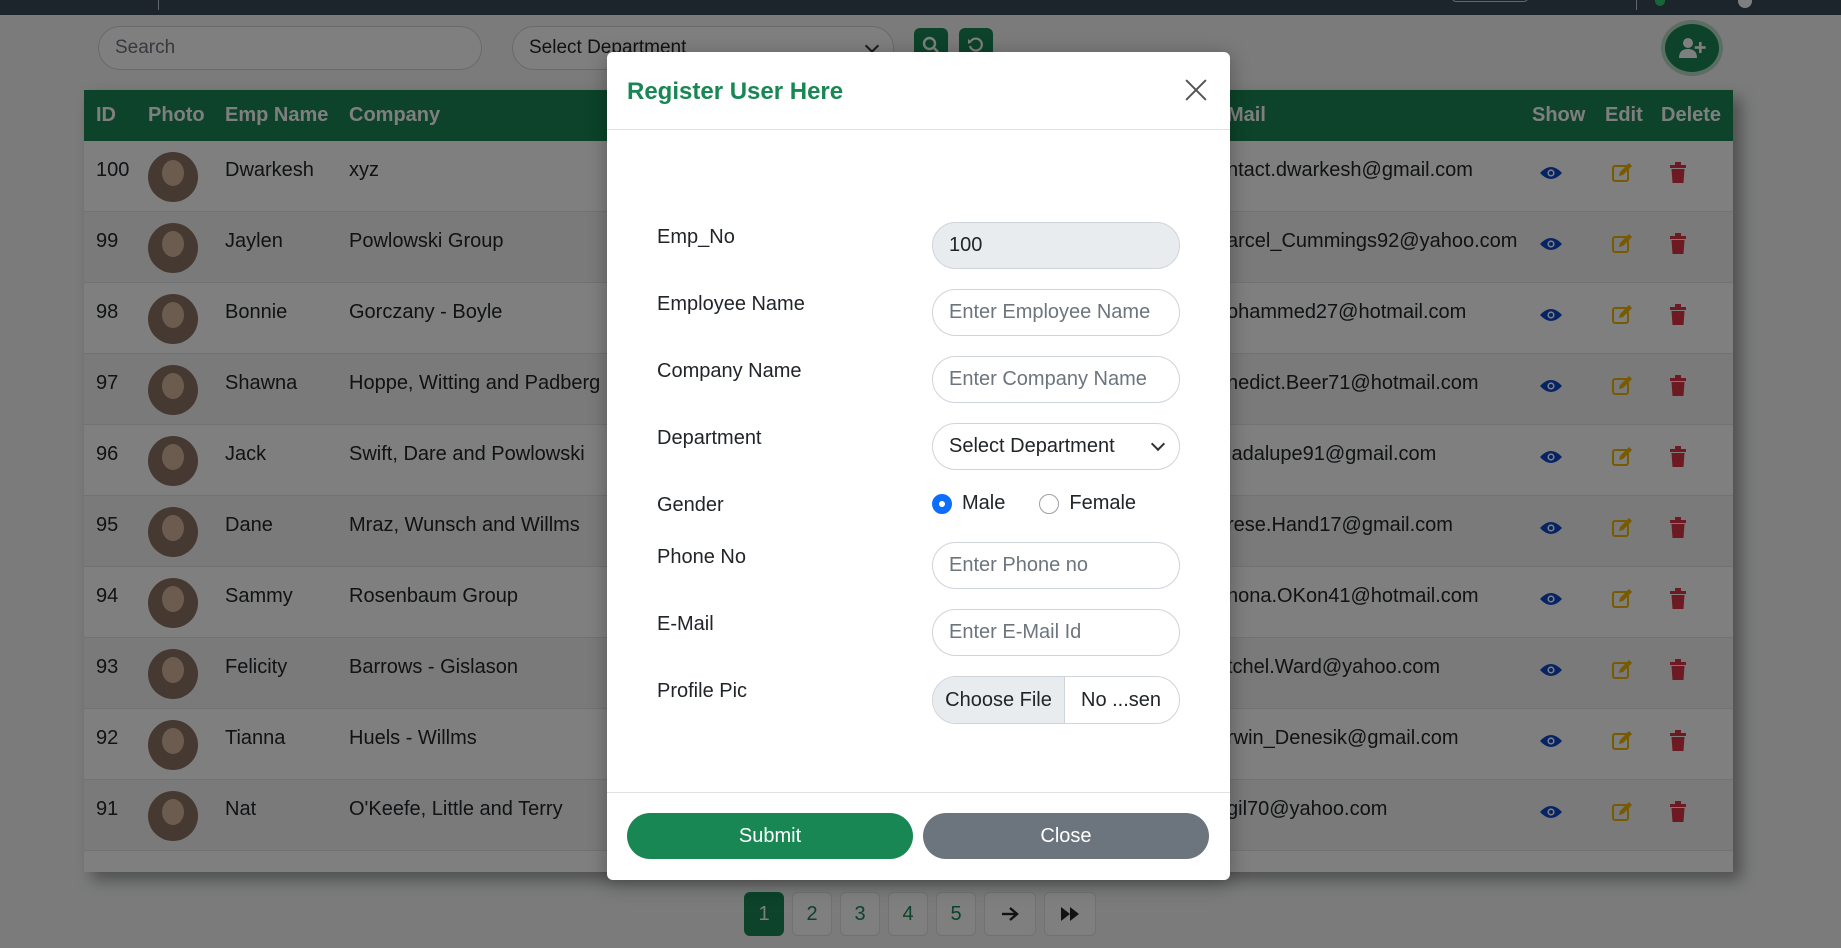  What do you see at coordinates (1049, 503) in the screenshot?
I see `gender-female-radio` at bounding box center [1049, 503].